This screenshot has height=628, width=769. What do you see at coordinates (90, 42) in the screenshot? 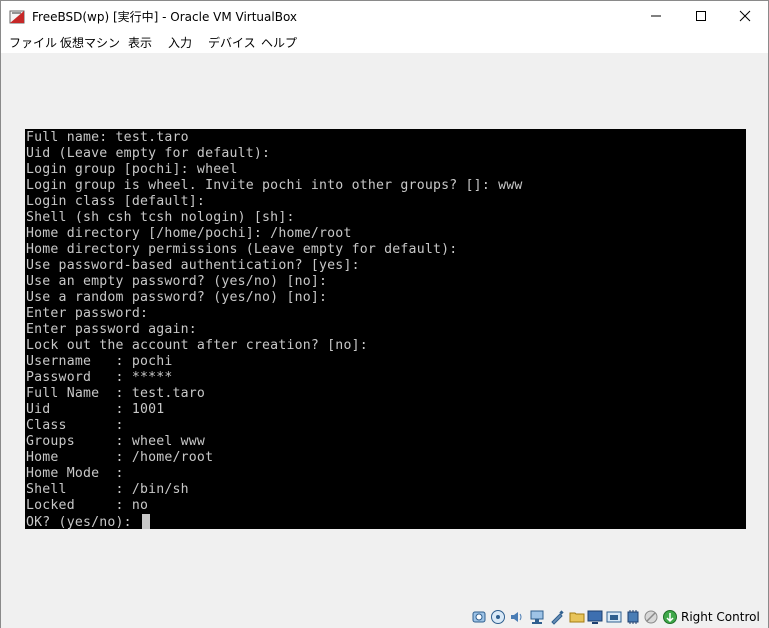
I see `menu-machine: 仮想マシン` at bounding box center [90, 42].